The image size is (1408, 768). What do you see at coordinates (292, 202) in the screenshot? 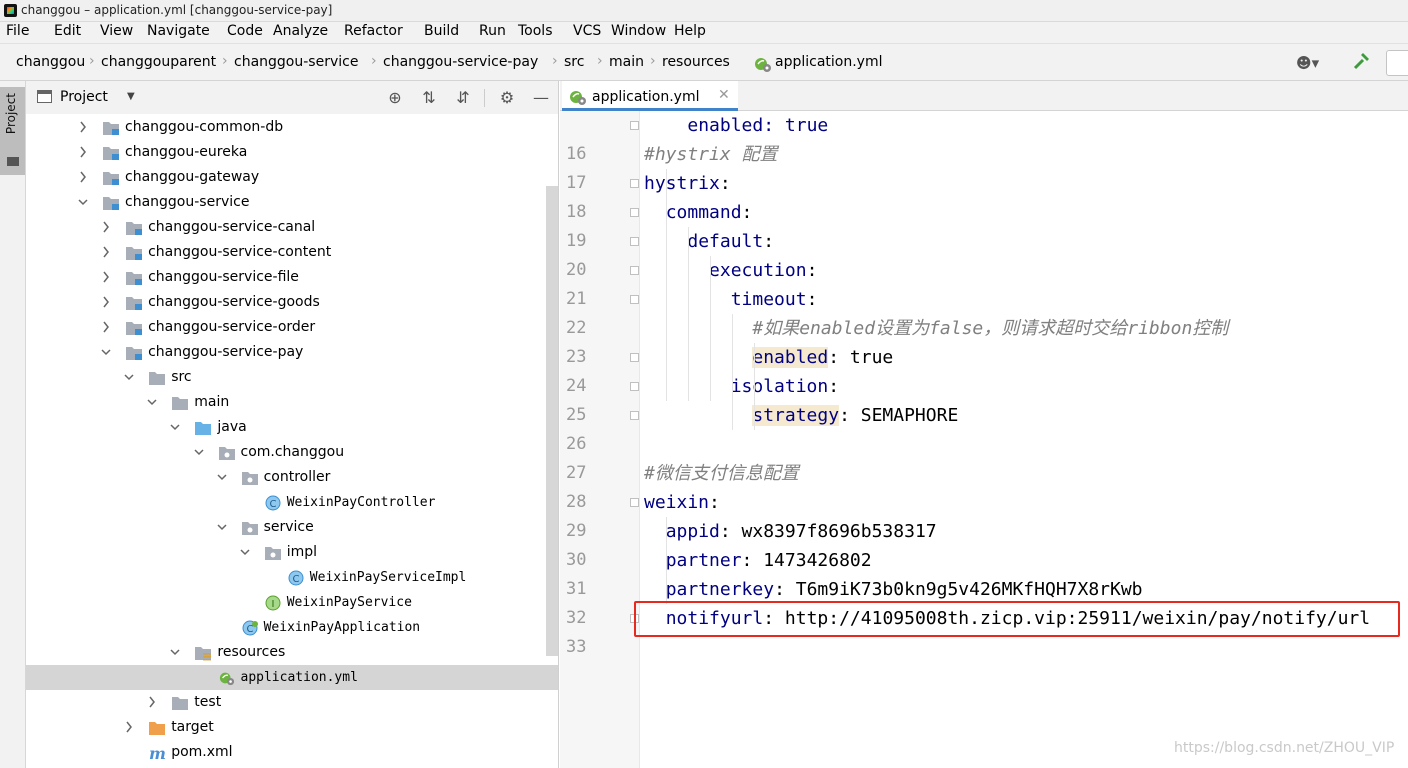
I see `tree-item: changgou-service` at bounding box center [292, 202].